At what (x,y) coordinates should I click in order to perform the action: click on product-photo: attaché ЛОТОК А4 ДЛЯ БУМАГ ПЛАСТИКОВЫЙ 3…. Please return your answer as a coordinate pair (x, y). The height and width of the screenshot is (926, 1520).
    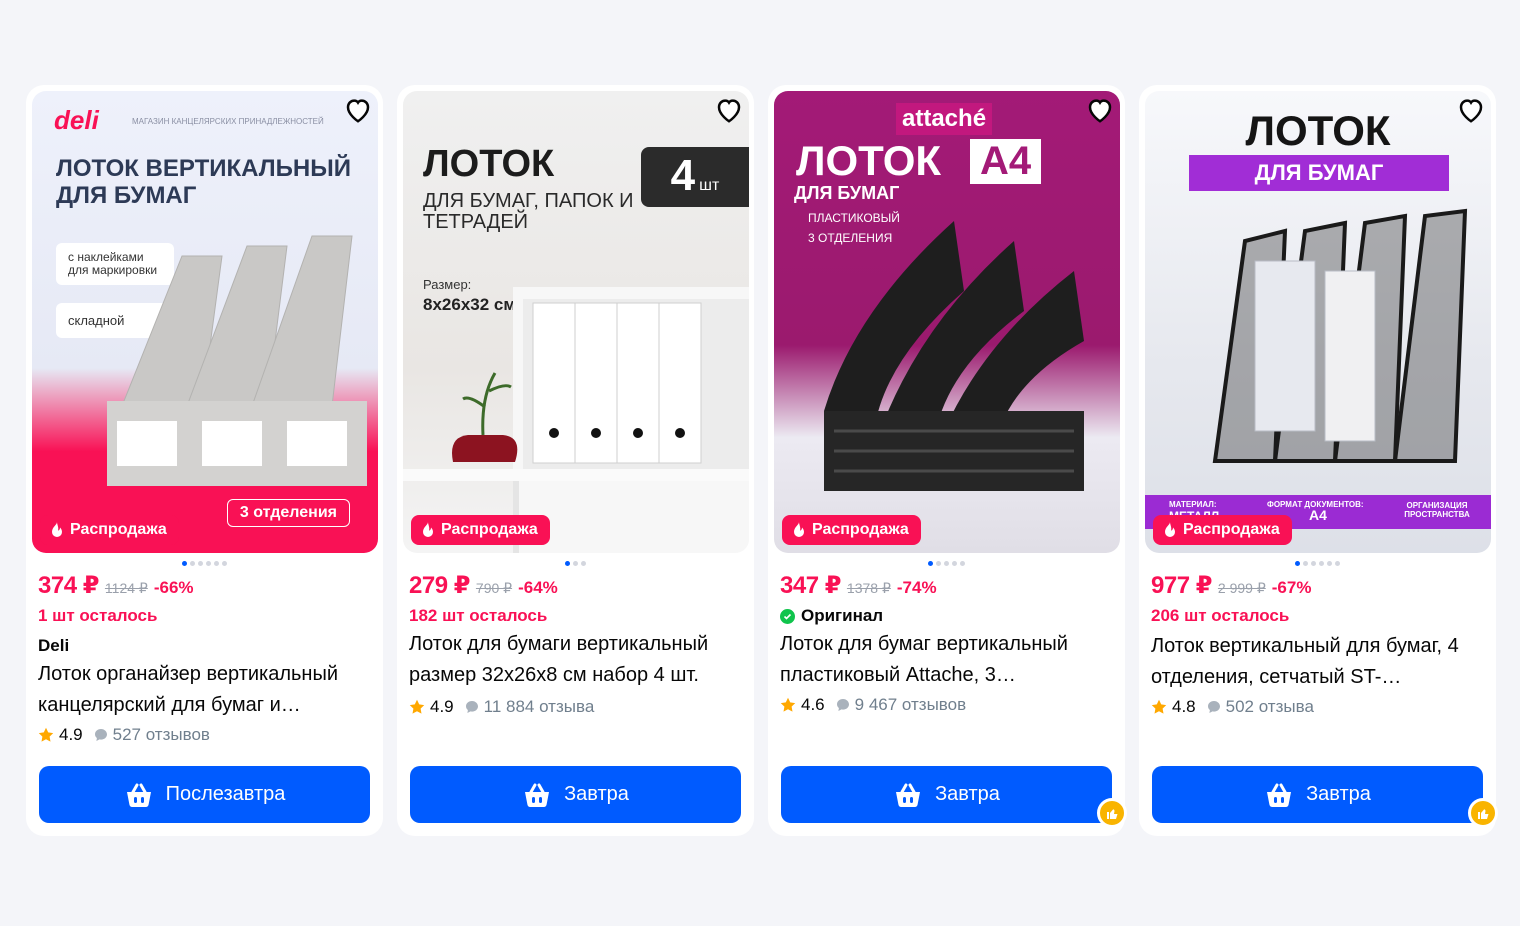
    Looking at the image, I should click on (947, 322).